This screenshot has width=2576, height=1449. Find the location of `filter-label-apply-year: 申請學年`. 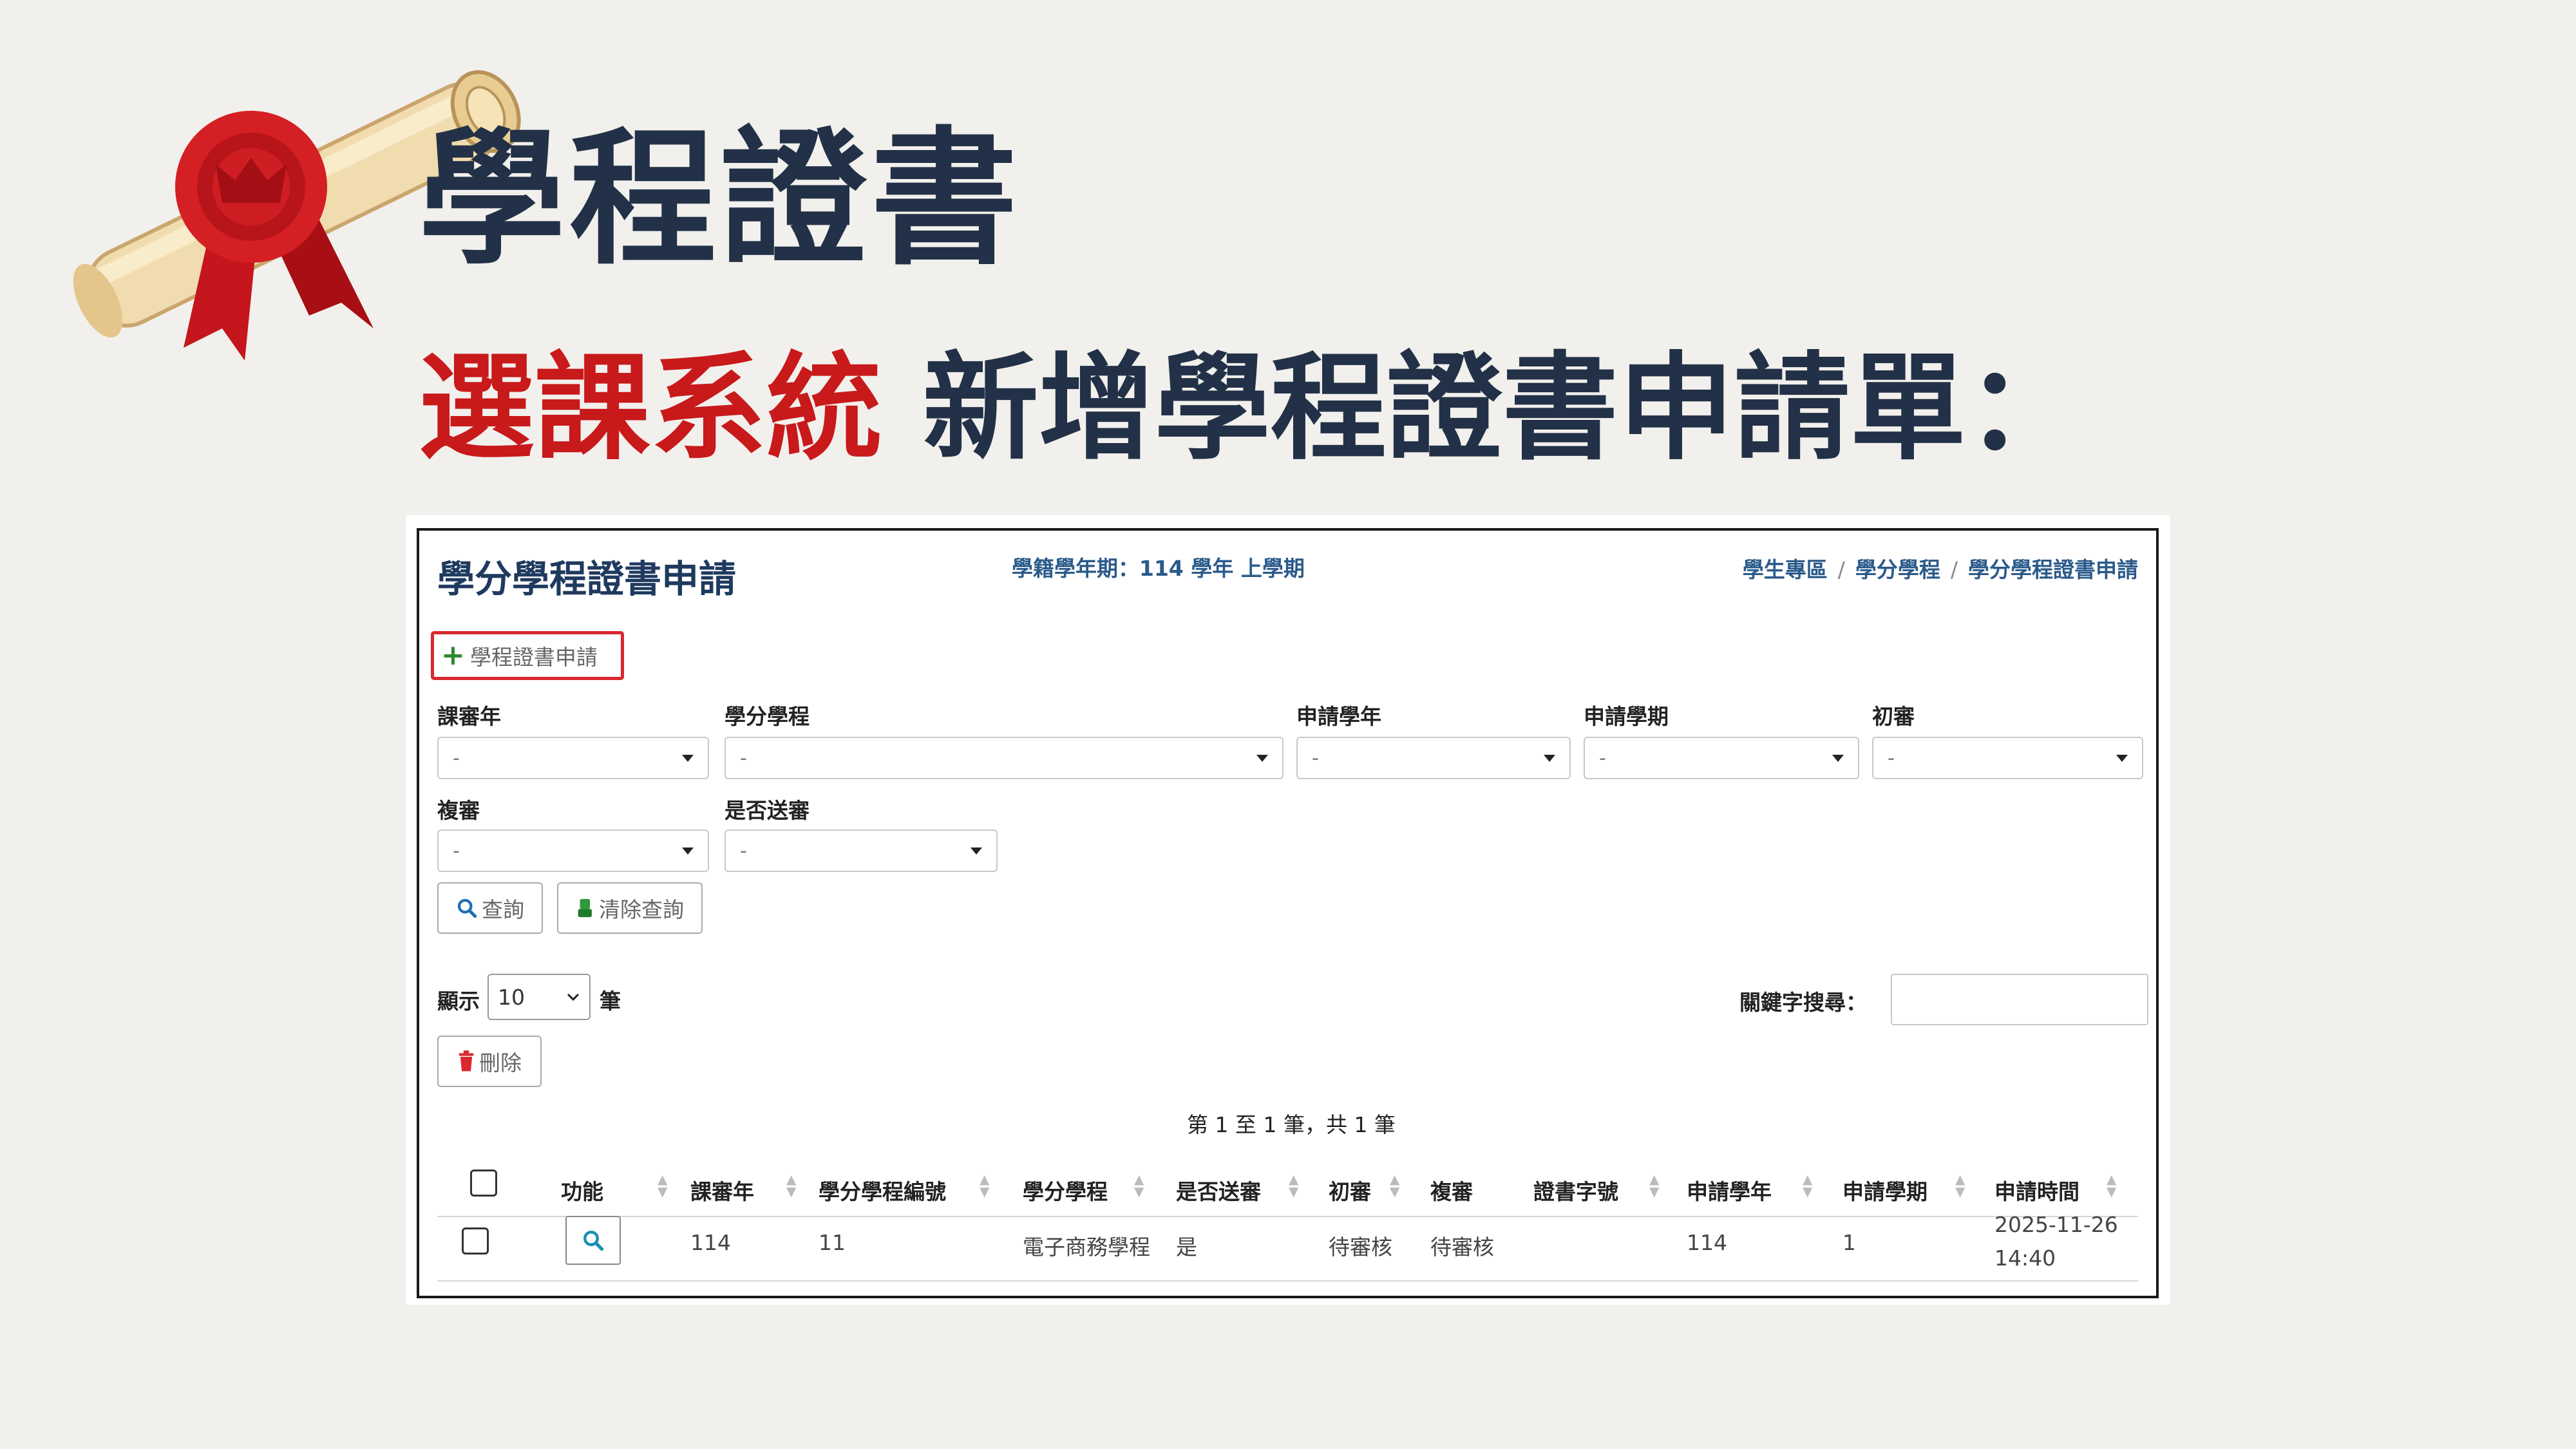

filter-label-apply-year: 申請學年 is located at coordinates (1339, 716).